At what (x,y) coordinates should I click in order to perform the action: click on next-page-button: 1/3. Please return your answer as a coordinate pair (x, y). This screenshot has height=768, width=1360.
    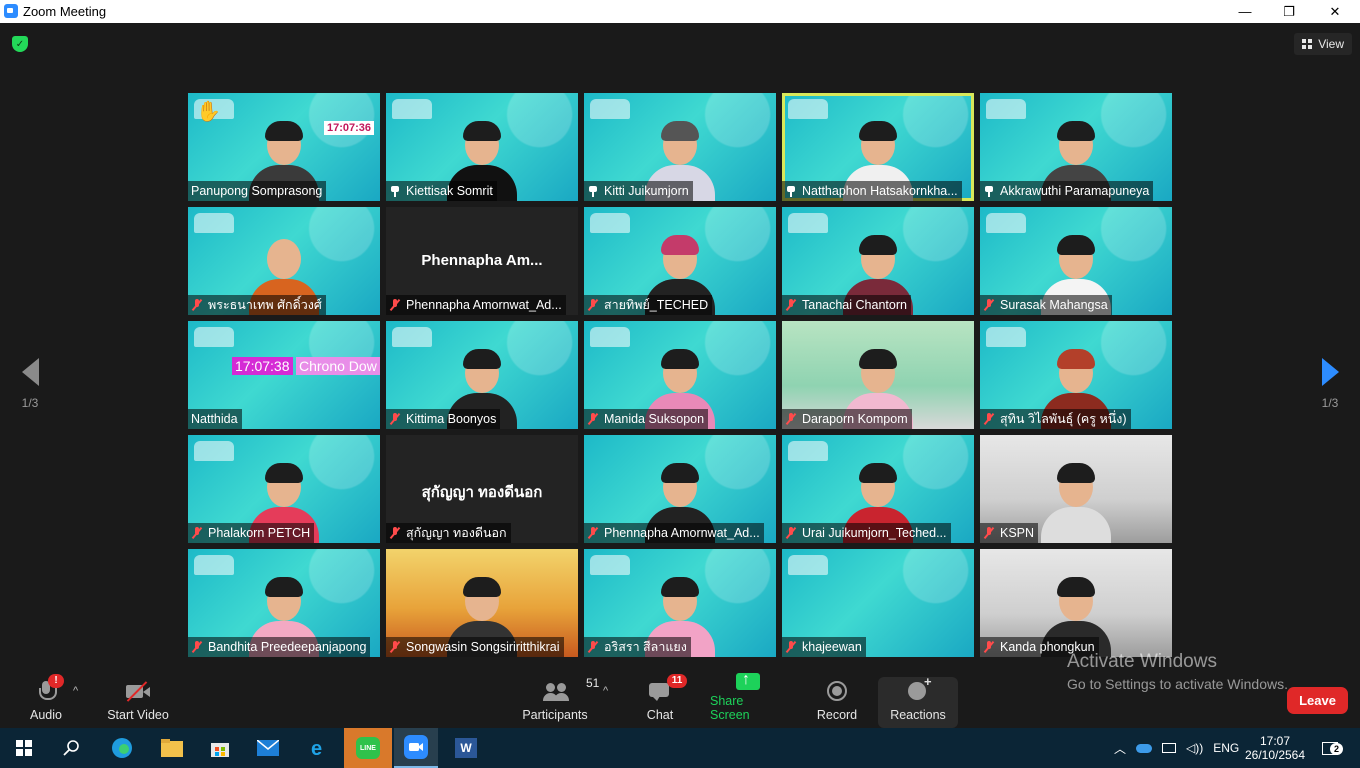
    Looking at the image, I should click on (1330, 384).